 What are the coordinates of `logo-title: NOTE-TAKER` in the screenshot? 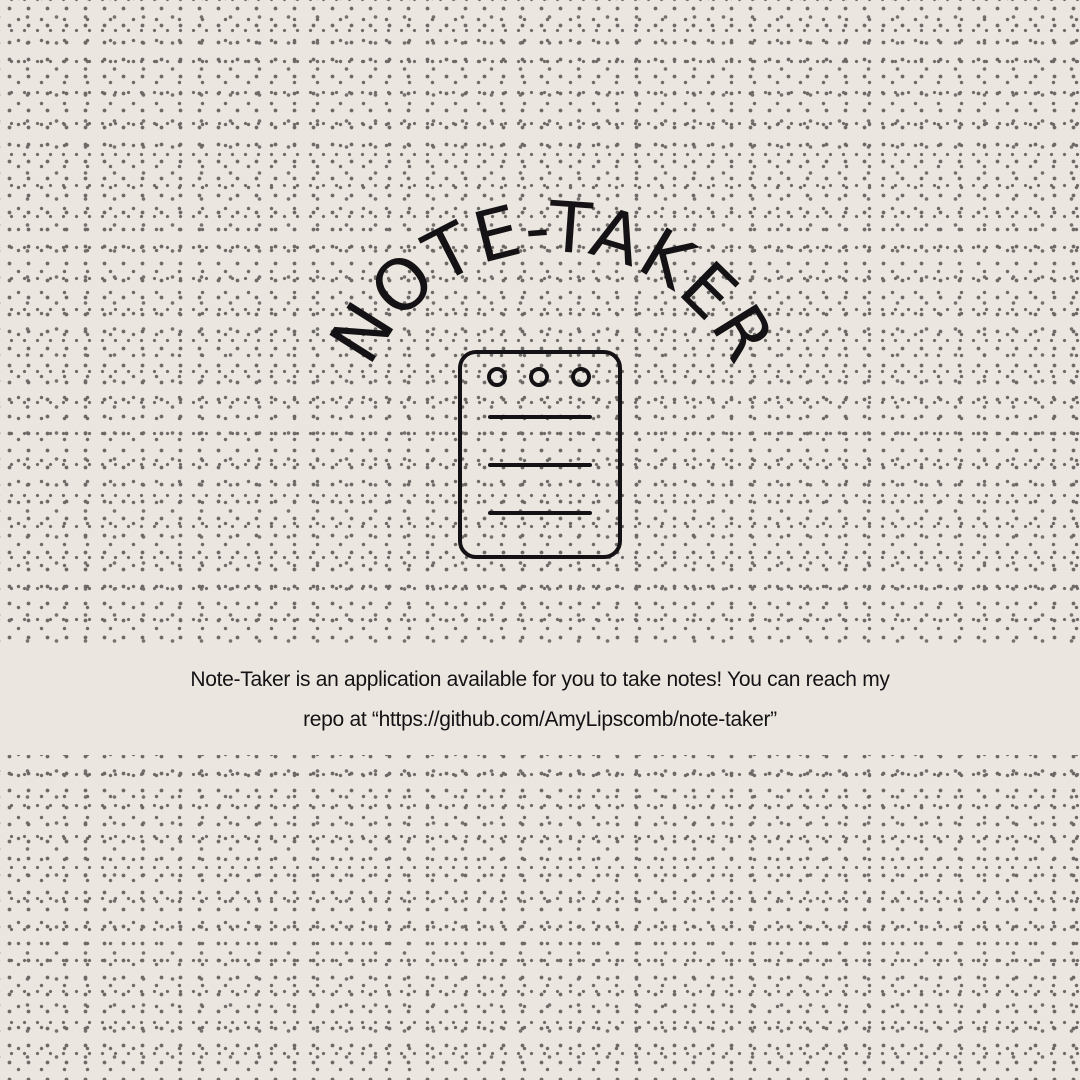 It's located at (547, 283).